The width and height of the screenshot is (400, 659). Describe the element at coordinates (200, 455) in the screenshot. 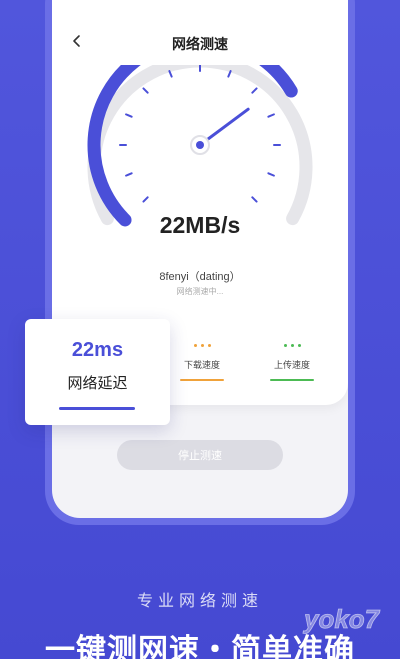

I see `stop-test-button: 停止测速` at that location.